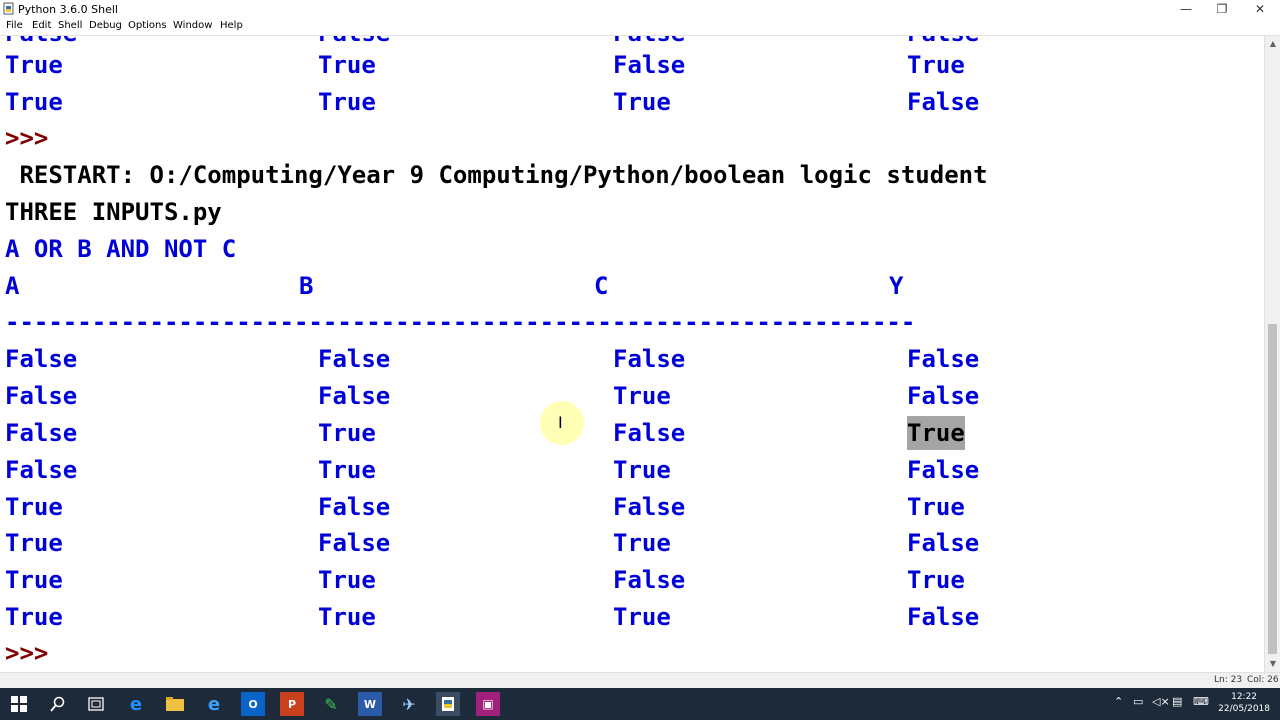  What do you see at coordinates (640, 680) in the screenshot?
I see `status-bar: Ln: 23 Col: 26` at bounding box center [640, 680].